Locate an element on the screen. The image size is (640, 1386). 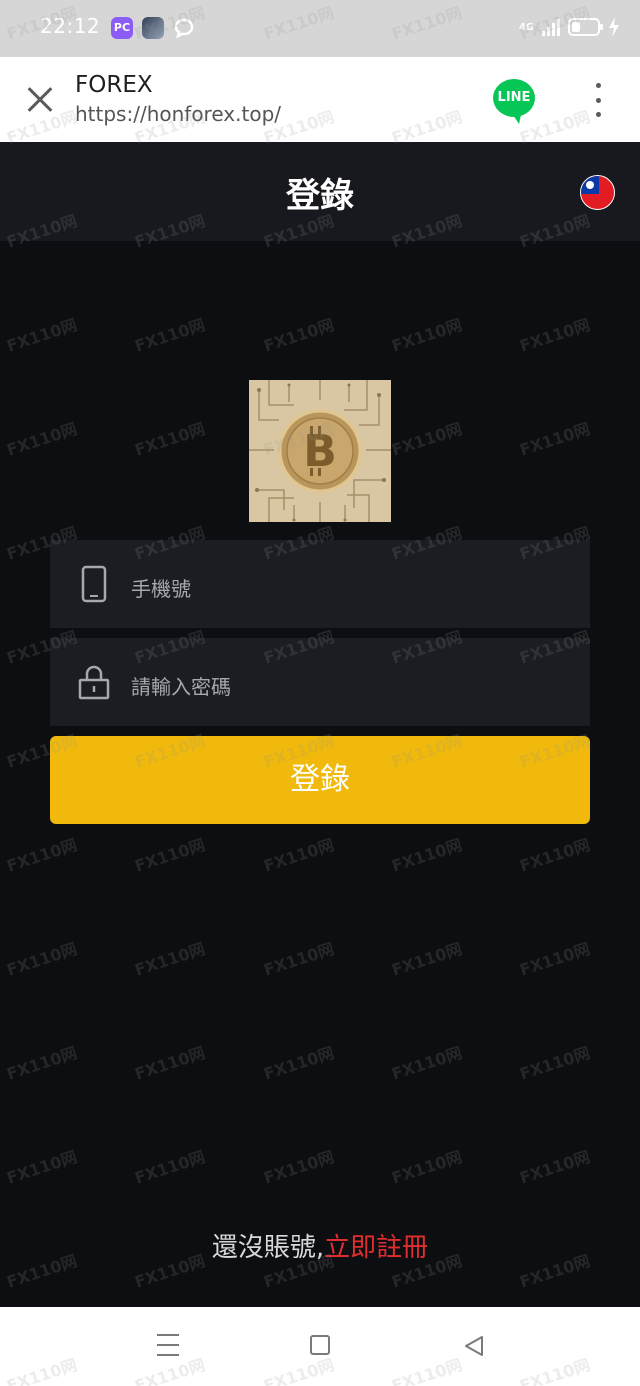
chat-app-icon is located at coordinates (184, 28).